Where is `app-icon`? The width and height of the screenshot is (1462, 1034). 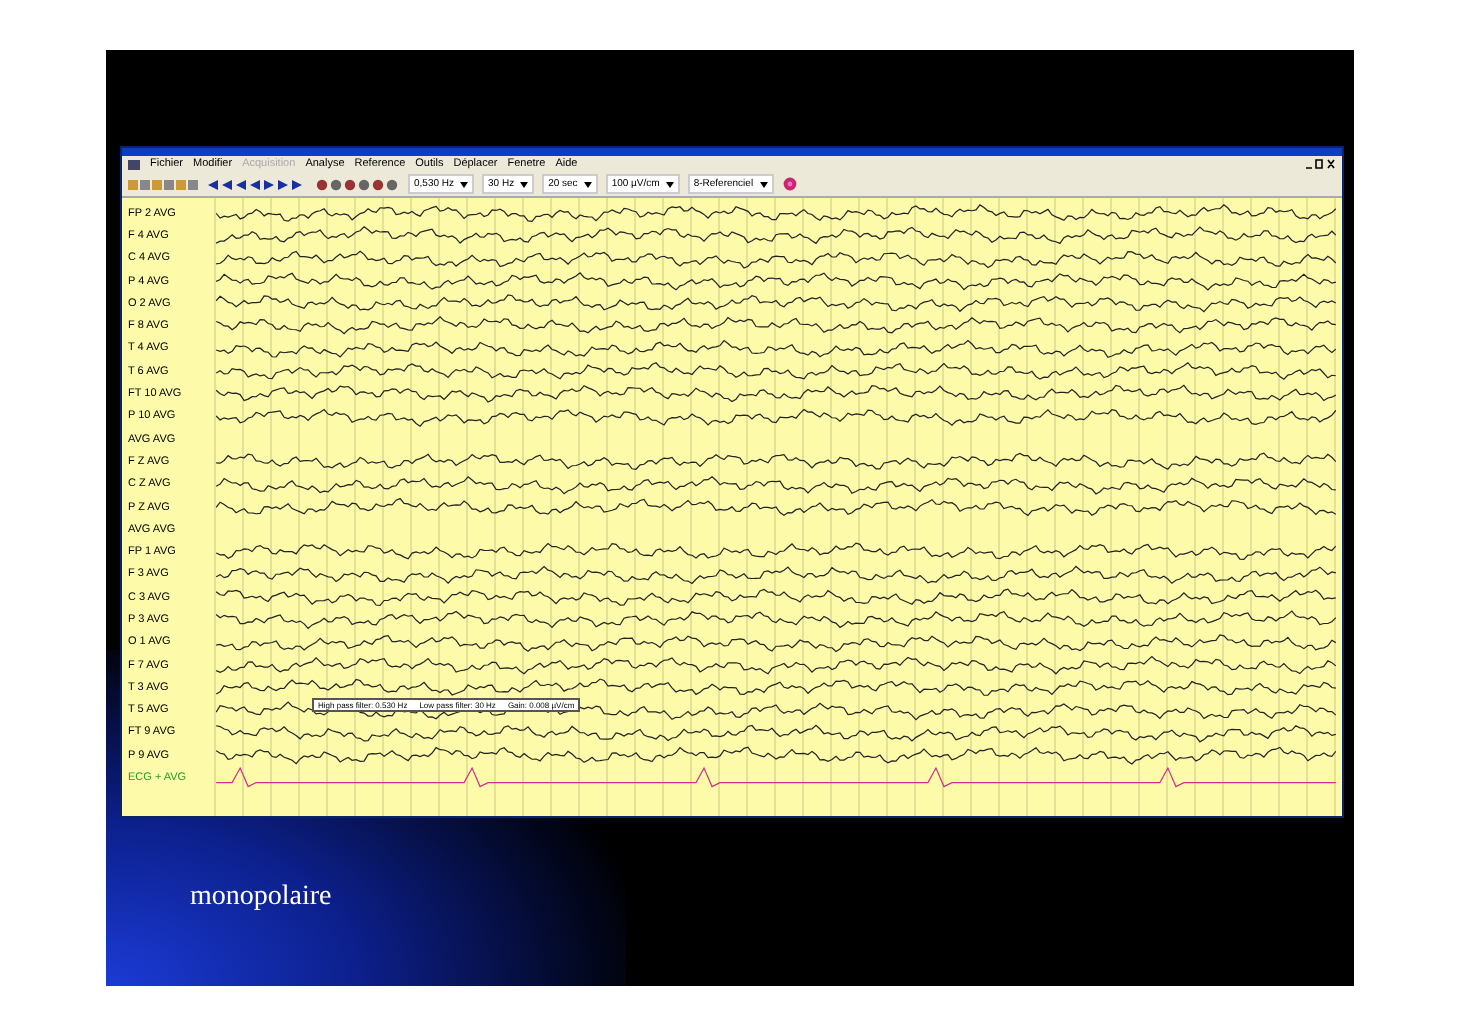 app-icon is located at coordinates (134, 164).